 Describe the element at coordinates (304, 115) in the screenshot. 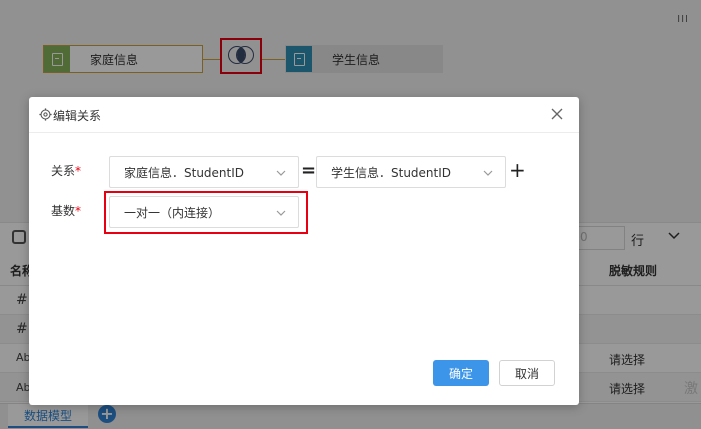

I see `dialog-header` at that location.